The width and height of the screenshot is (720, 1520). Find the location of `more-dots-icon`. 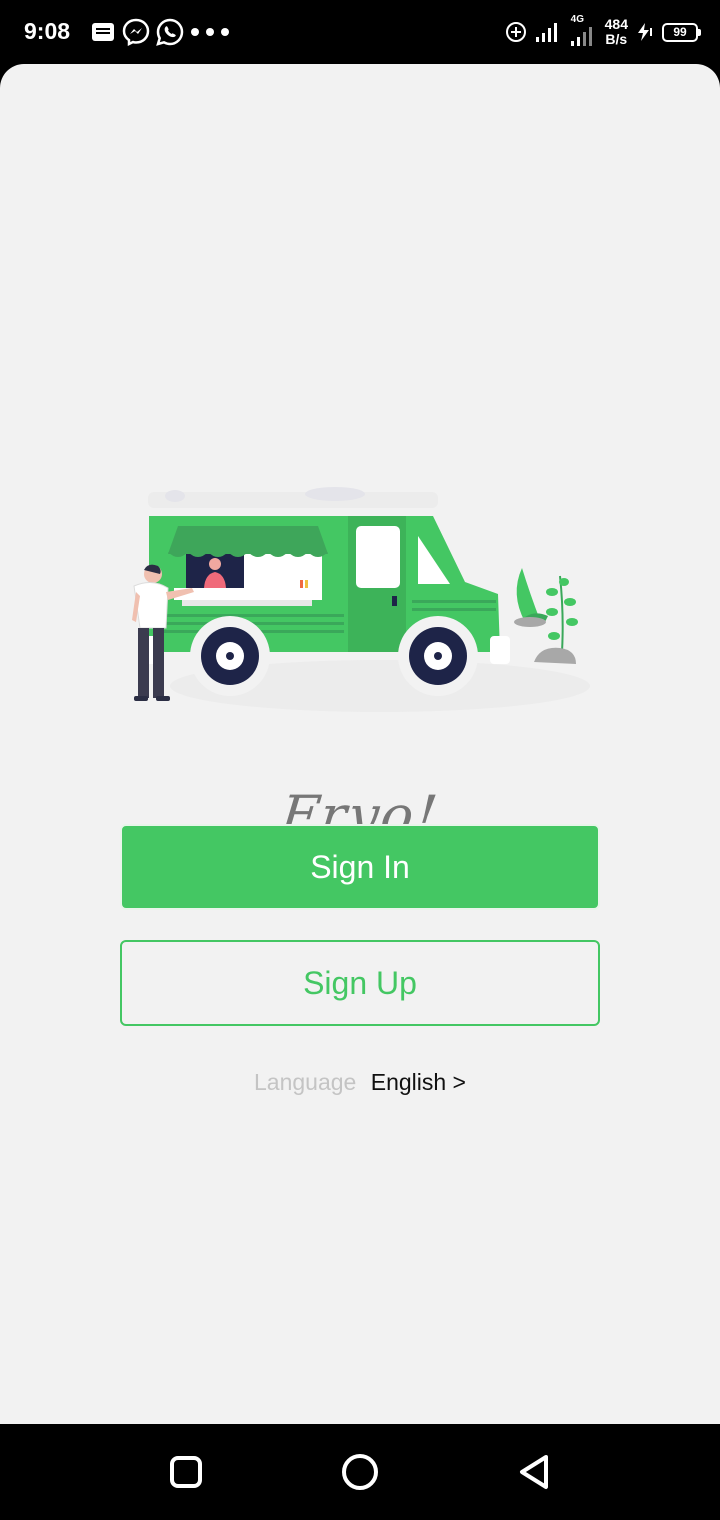

more-dots-icon is located at coordinates (210, 32).